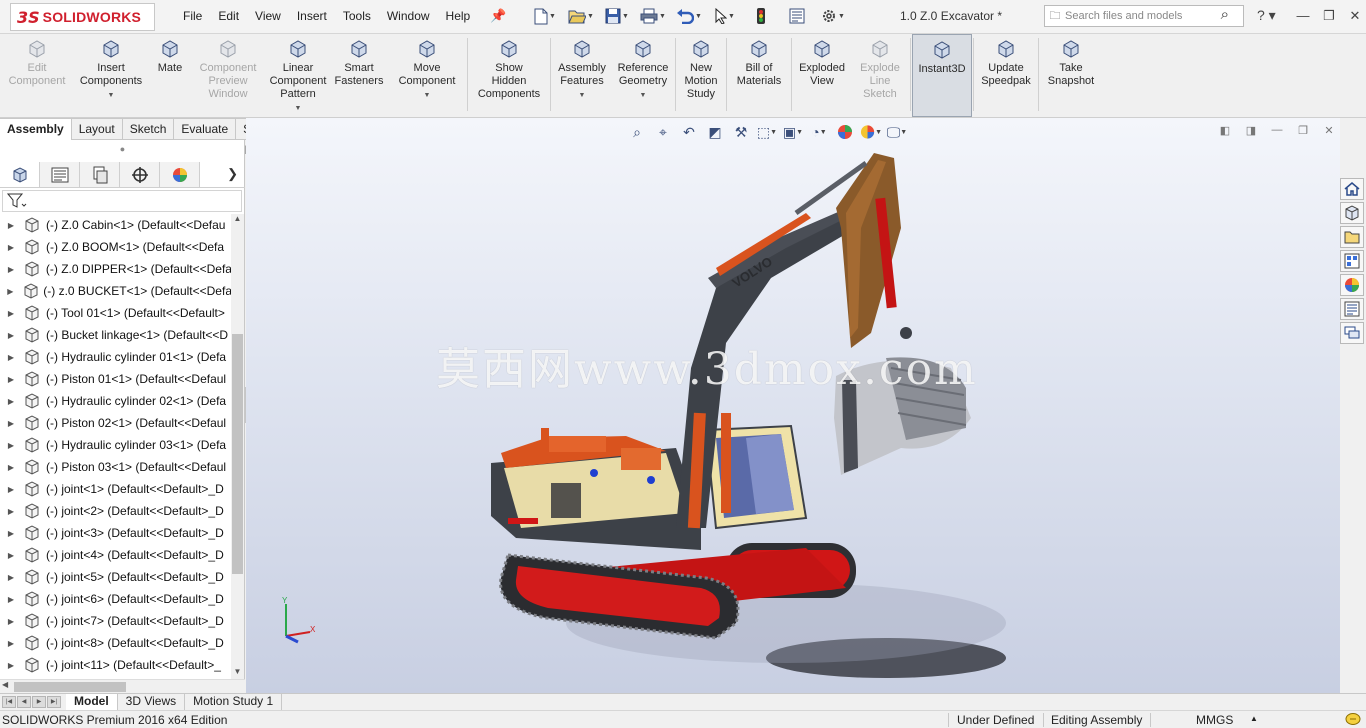 Image resolution: width=1366 pixels, height=728 pixels. I want to click on tree-item: ▶ (-) Piston 03<1> (Default<<Defaul, so click(116, 467).